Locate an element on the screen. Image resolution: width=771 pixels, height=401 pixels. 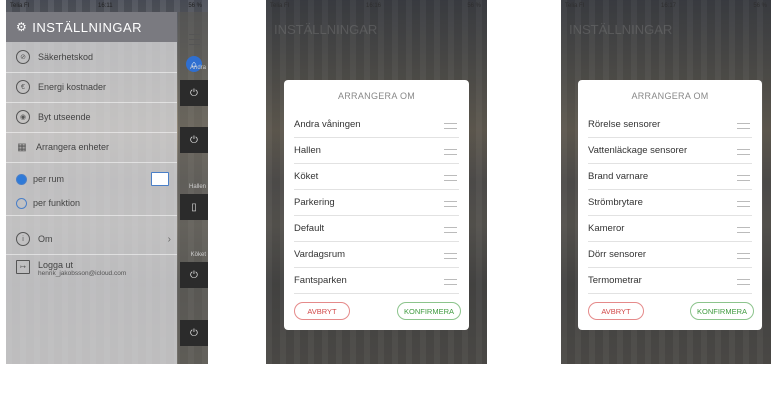
time-label: 16:11 is located at coordinates (105, 6).